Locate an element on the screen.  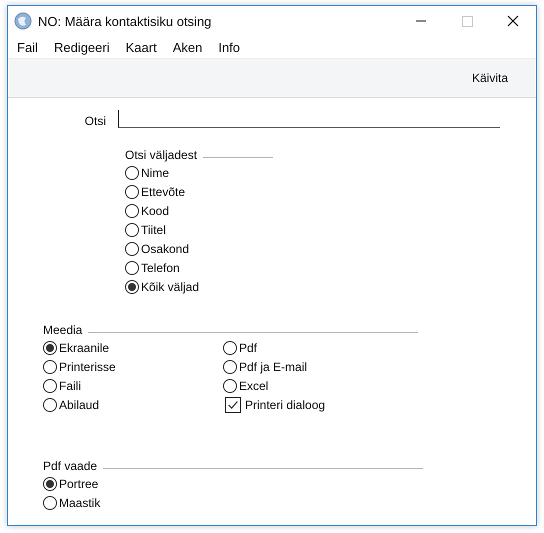
menu-item: Kaart is located at coordinates (145, 47).